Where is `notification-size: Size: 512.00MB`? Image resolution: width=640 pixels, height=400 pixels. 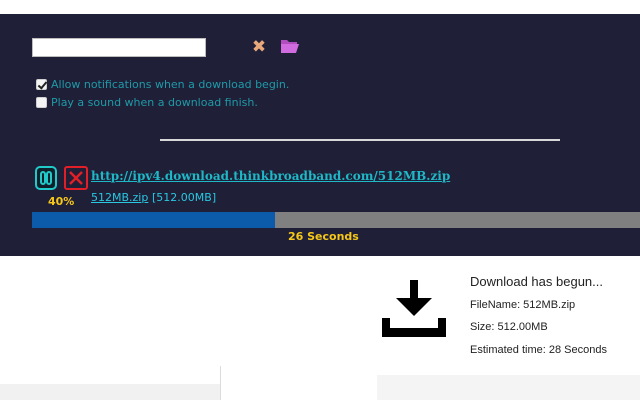
notification-size: Size: 512.00MB is located at coordinates (509, 327).